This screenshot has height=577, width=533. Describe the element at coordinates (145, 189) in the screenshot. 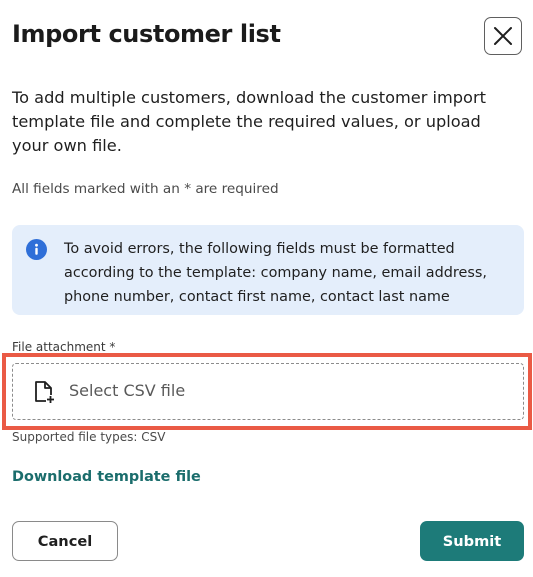

I see `required-fields-note: All fields marked with an * are required` at that location.